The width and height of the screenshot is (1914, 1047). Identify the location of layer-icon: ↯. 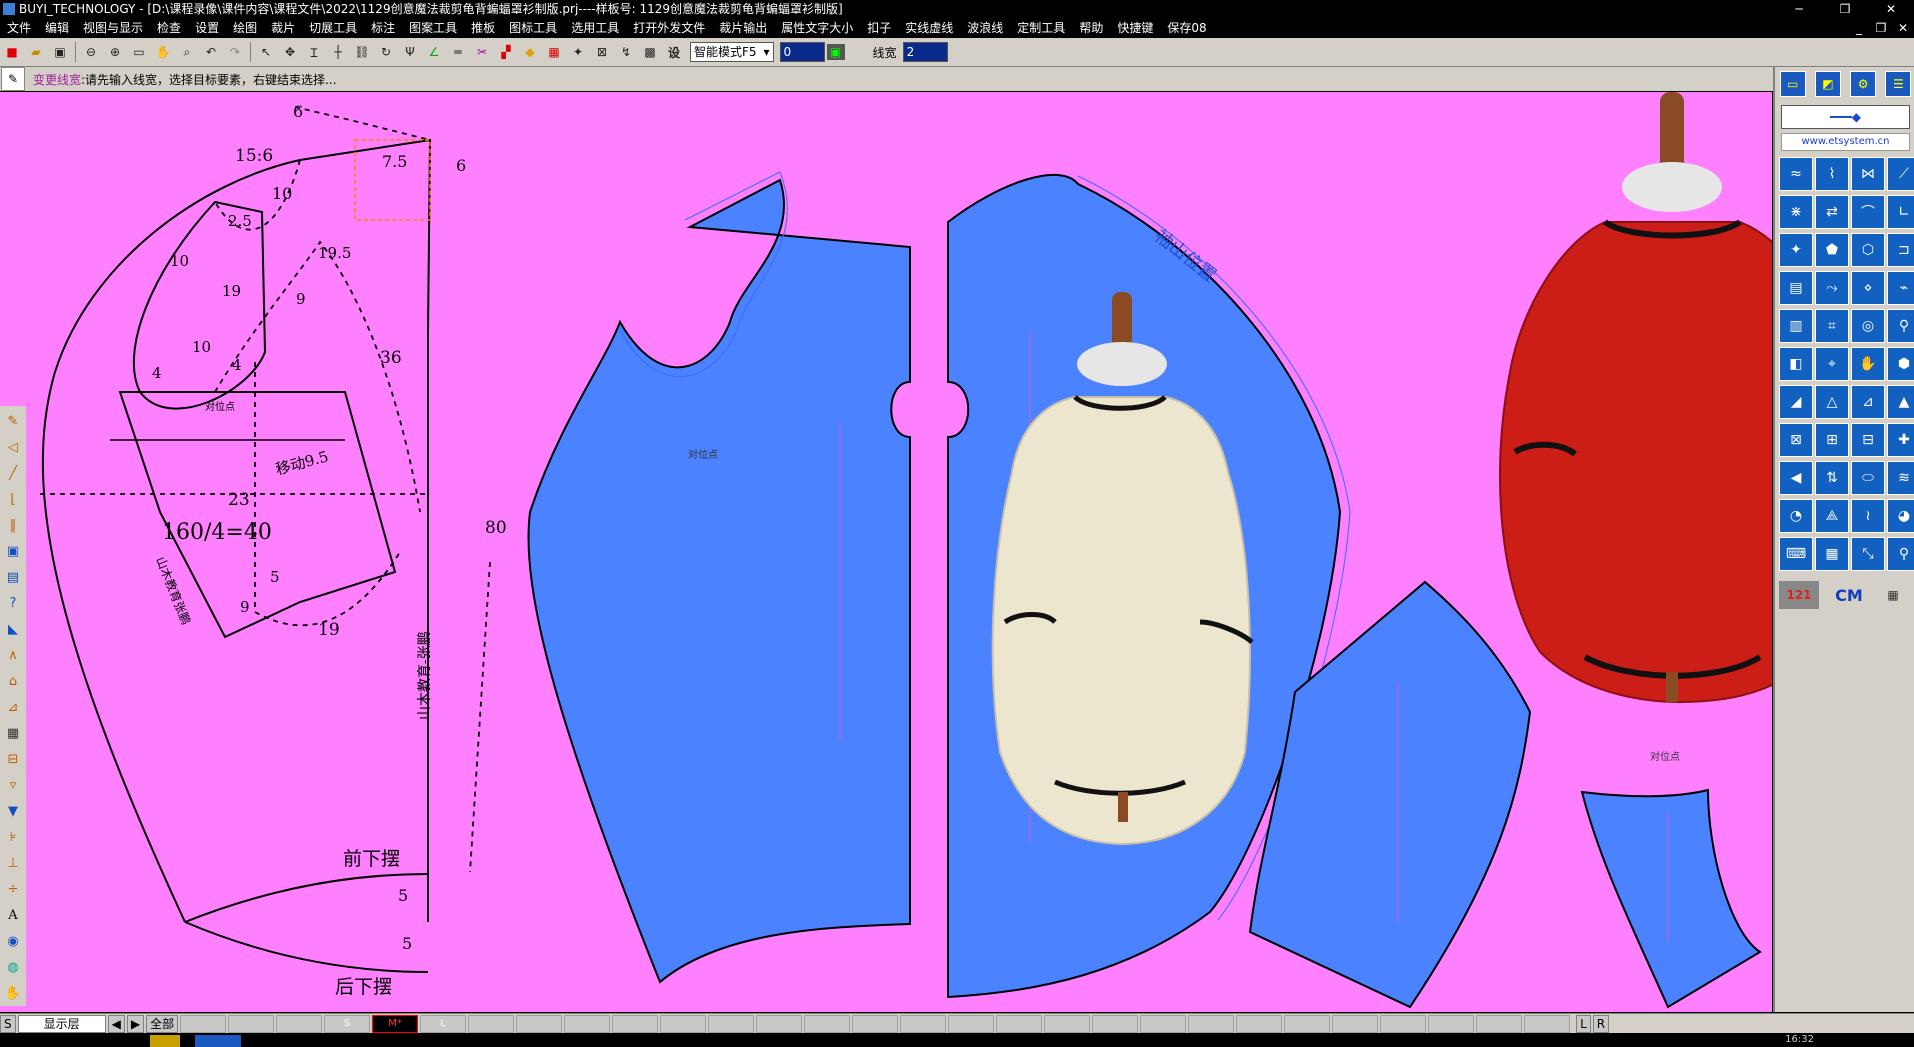
(626, 52).